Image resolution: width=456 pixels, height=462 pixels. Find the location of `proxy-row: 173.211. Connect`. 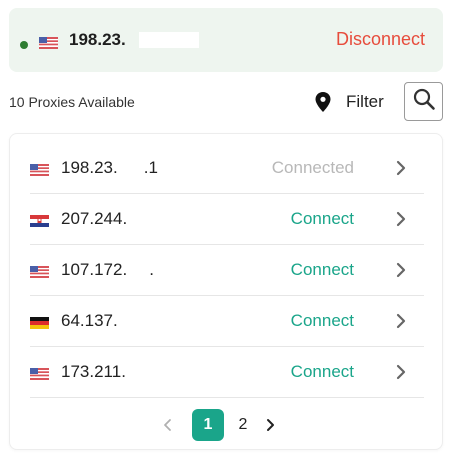

proxy-row: 173.211. Connect is located at coordinates (227, 372).